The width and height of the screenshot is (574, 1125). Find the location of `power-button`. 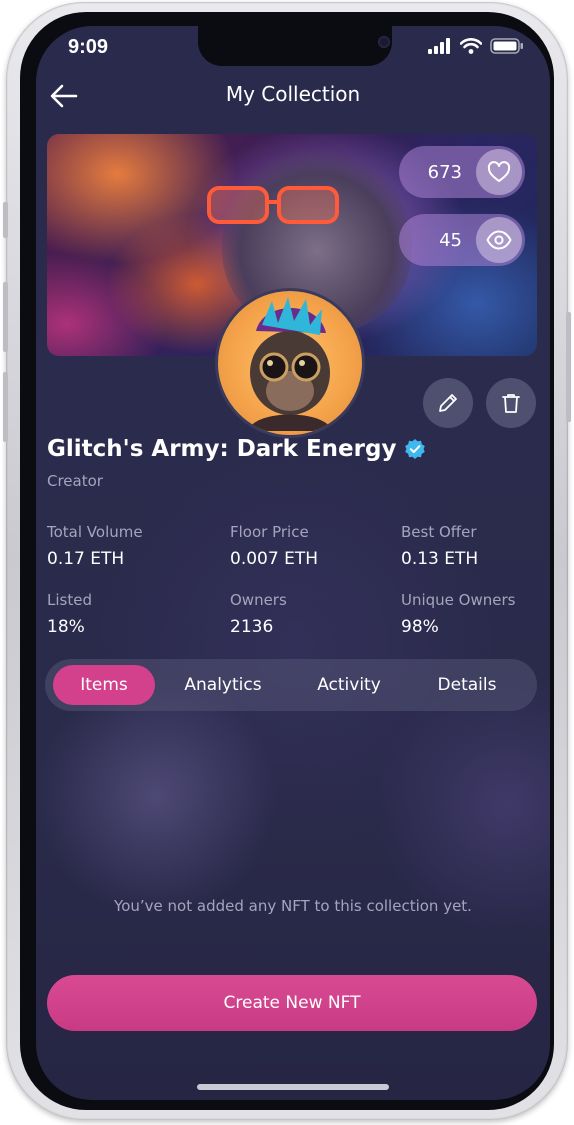

power-button is located at coordinates (568, 367).